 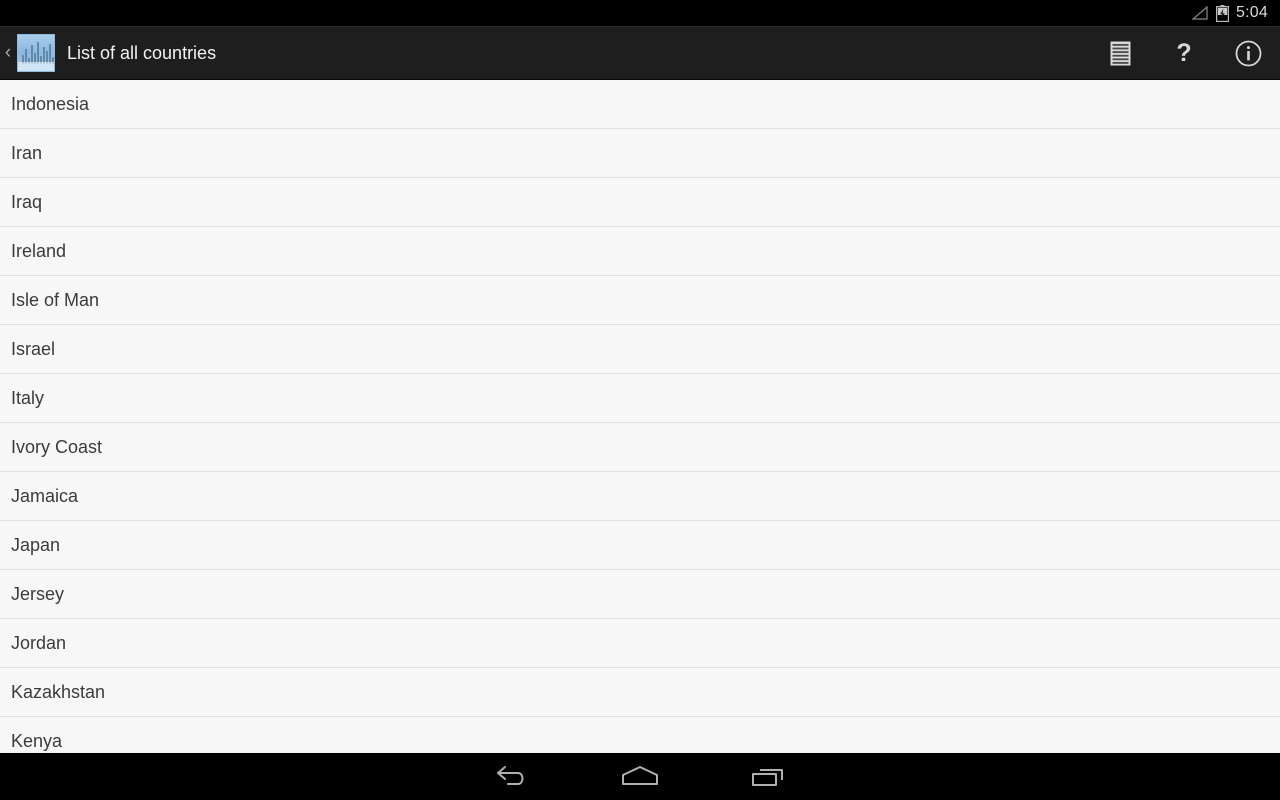 I want to click on list-item-label: Israel, so click(x=33, y=349).